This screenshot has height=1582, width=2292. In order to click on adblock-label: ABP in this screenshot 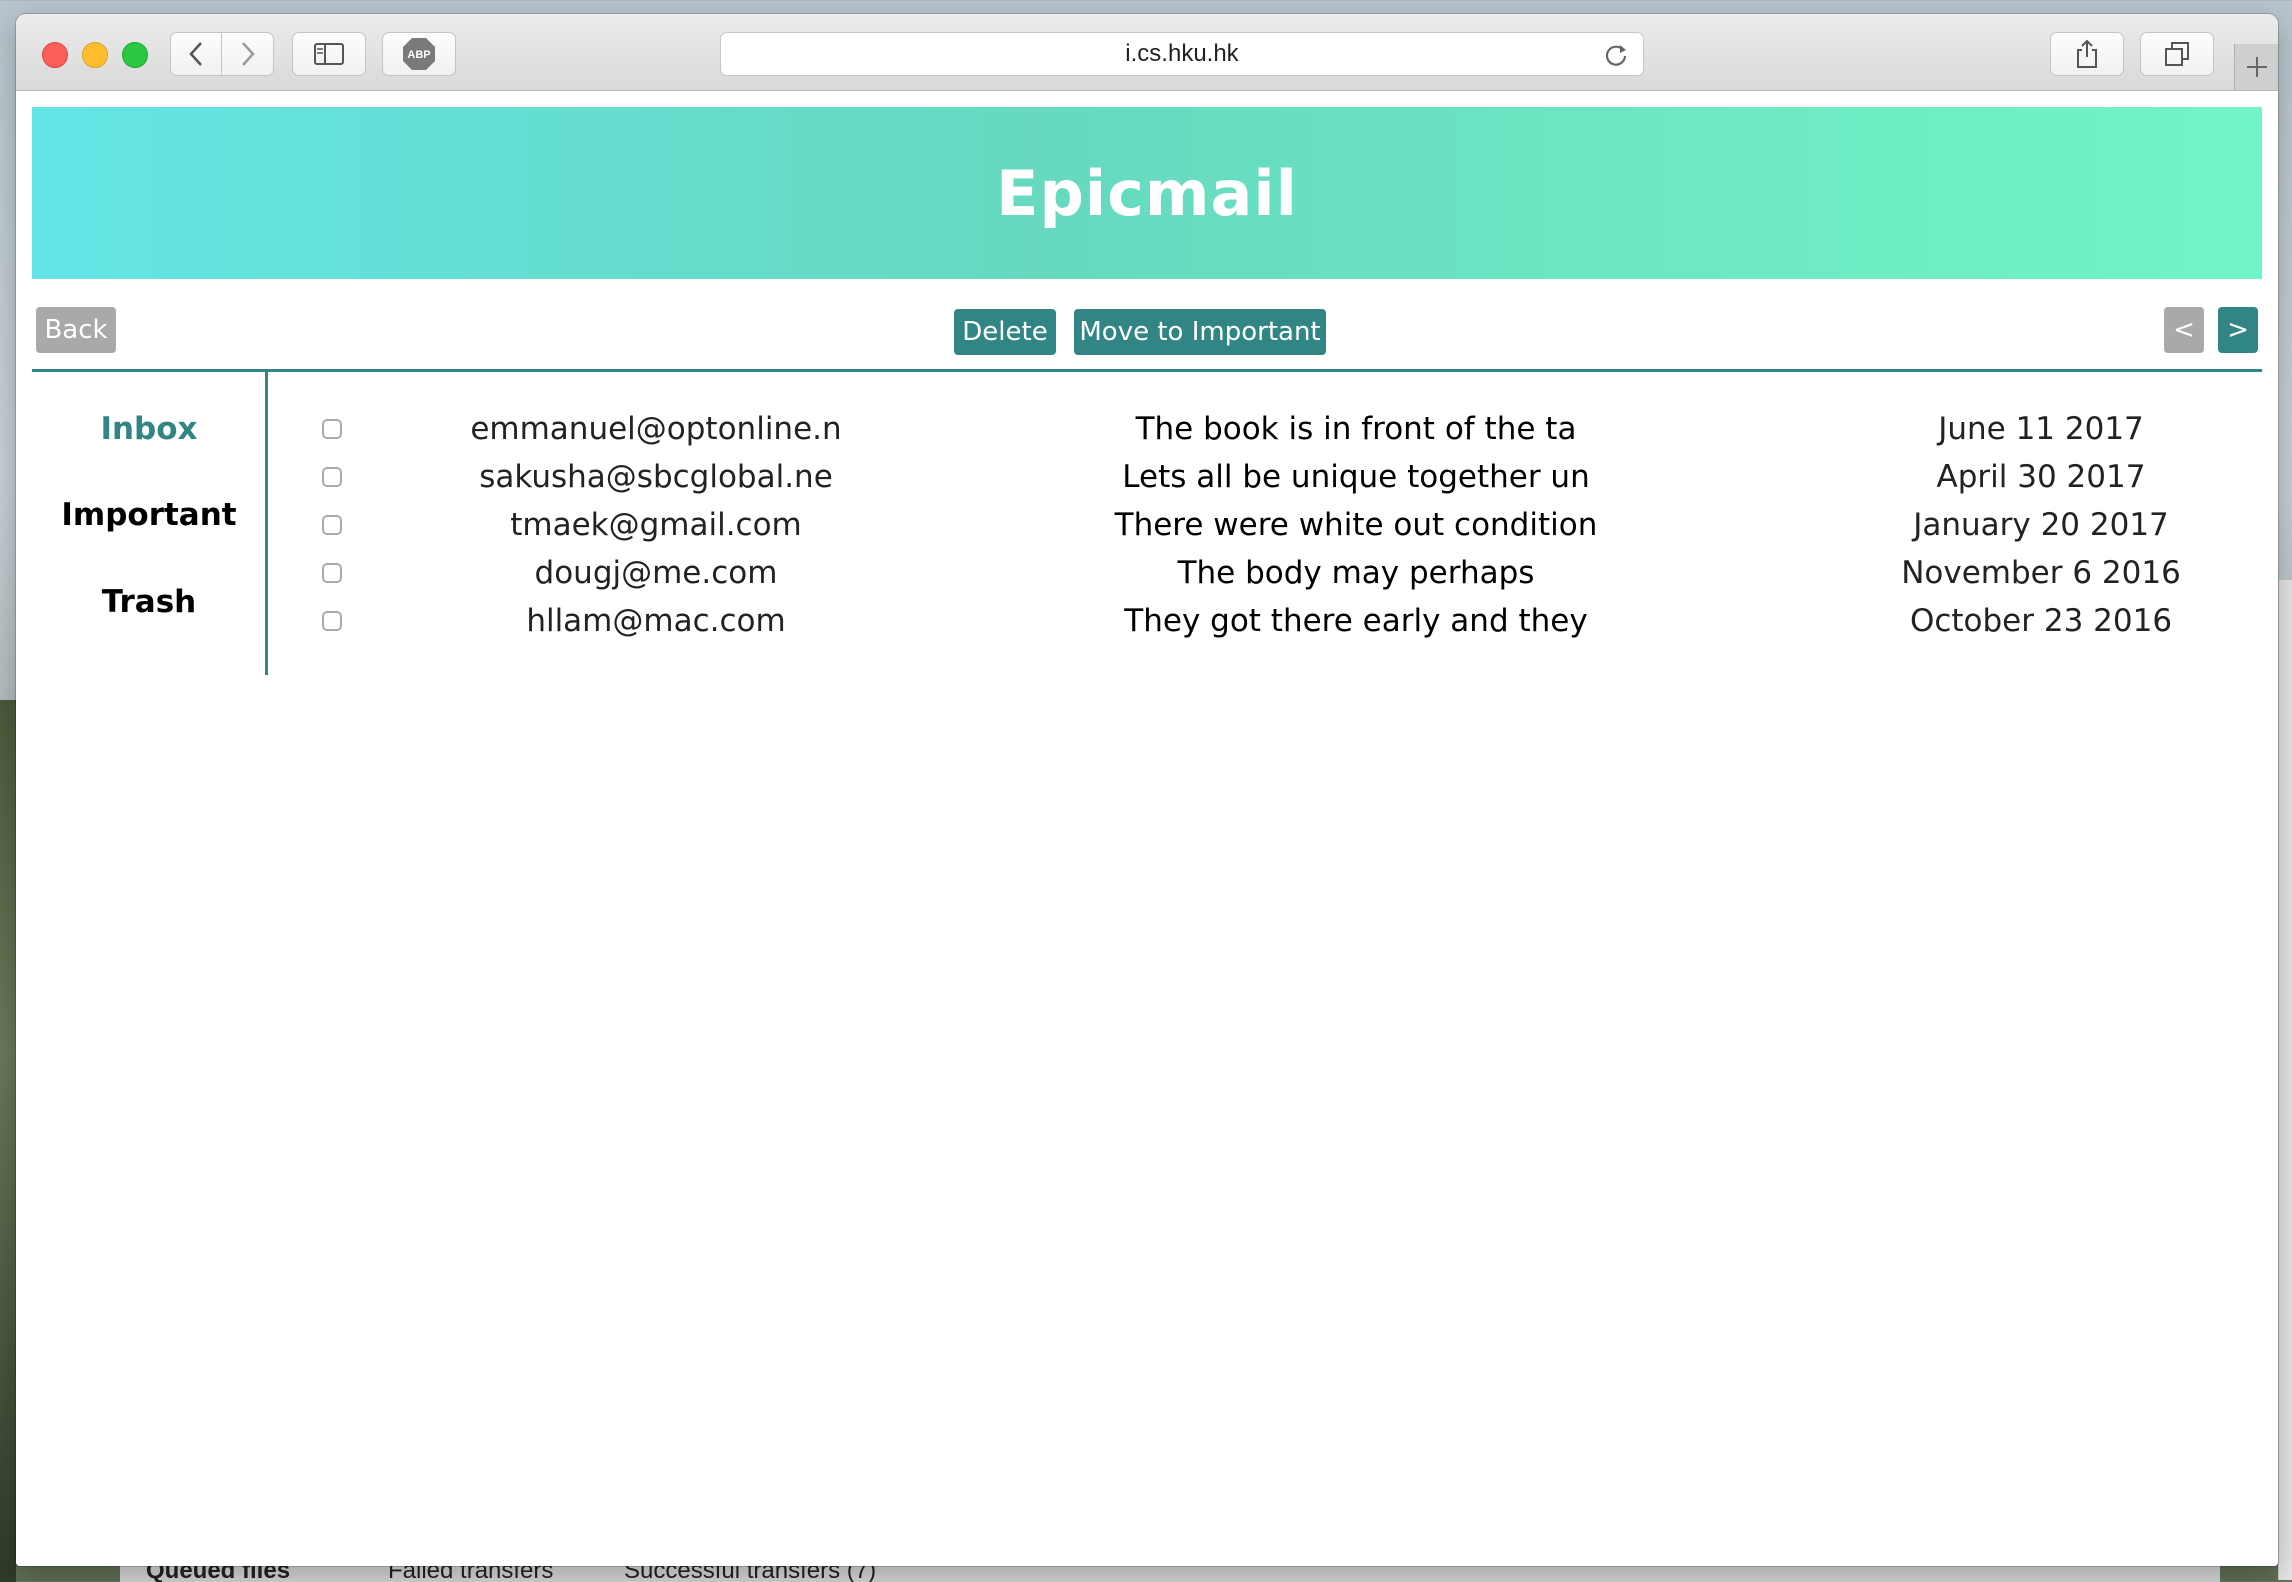, I will do `click(418, 55)`.